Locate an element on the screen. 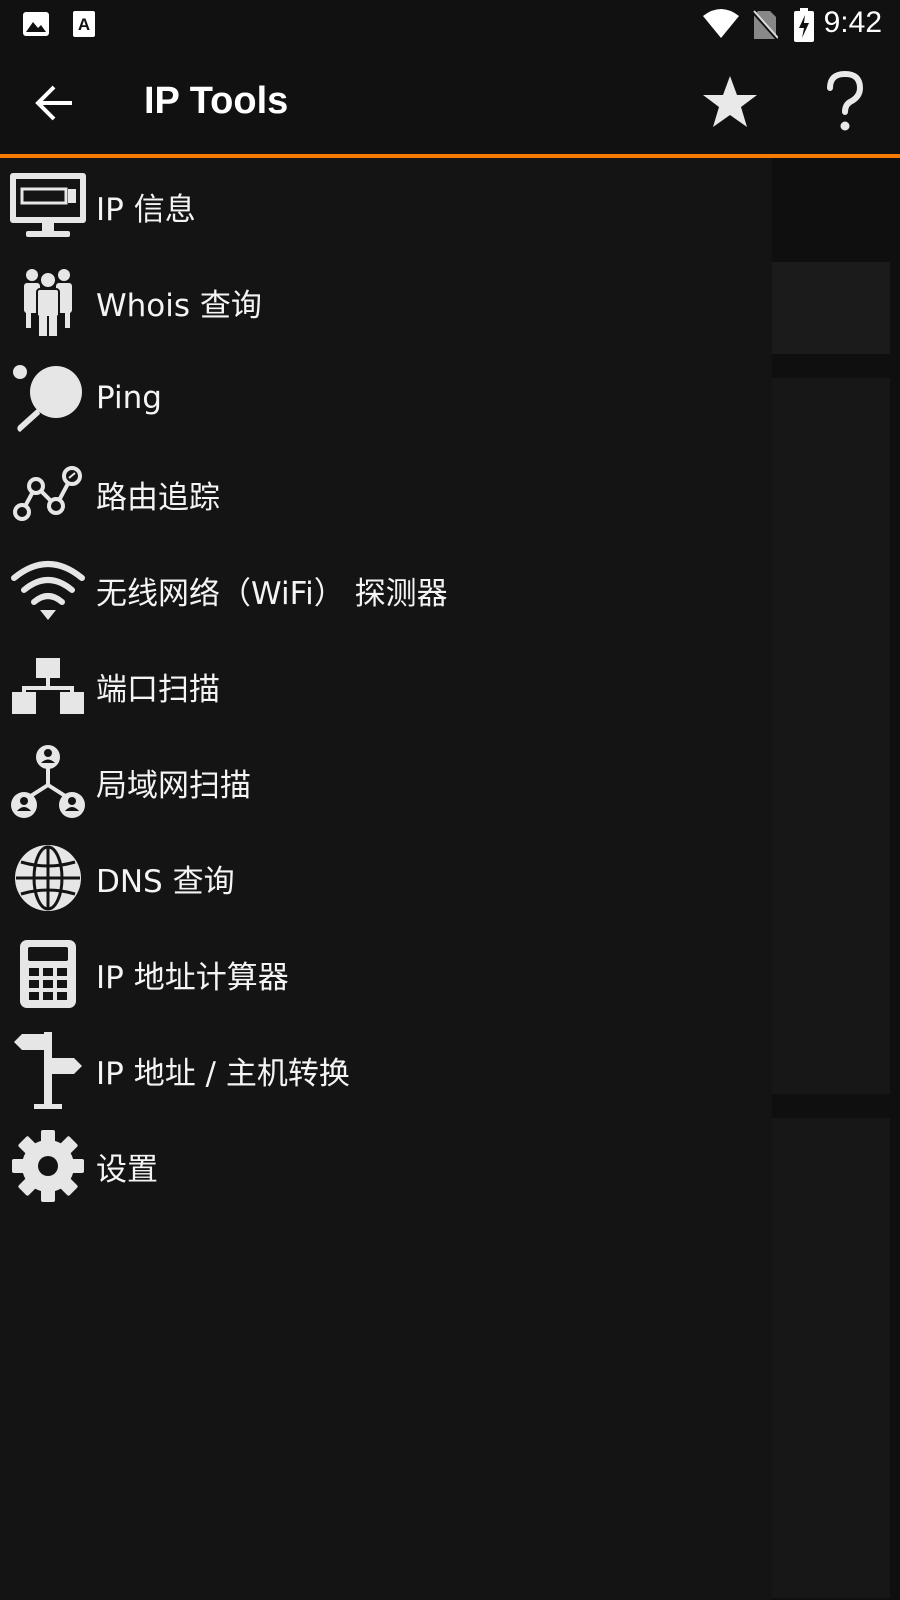  drawer-item-label: 无线网络（WiFi） 探测器 is located at coordinates (272, 593).